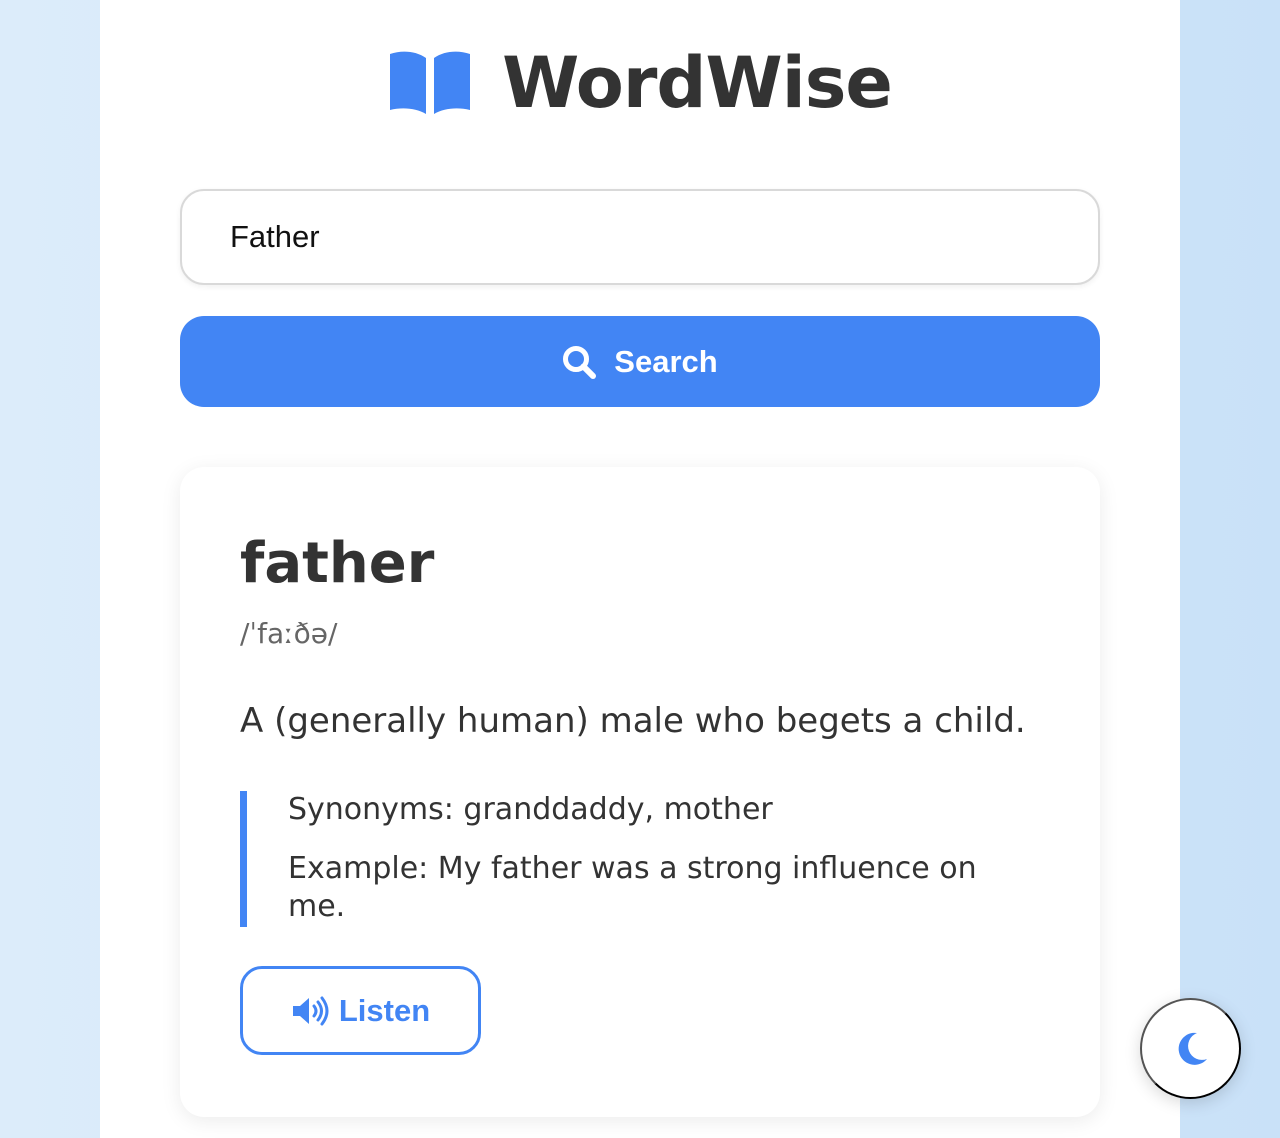  What do you see at coordinates (697, 83) in the screenshot?
I see `app-title: WordWise` at bounding box center [697, 83].